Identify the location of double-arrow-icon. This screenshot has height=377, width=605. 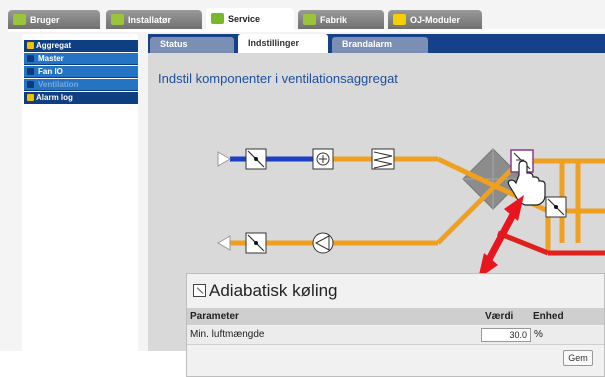
(501, 237).